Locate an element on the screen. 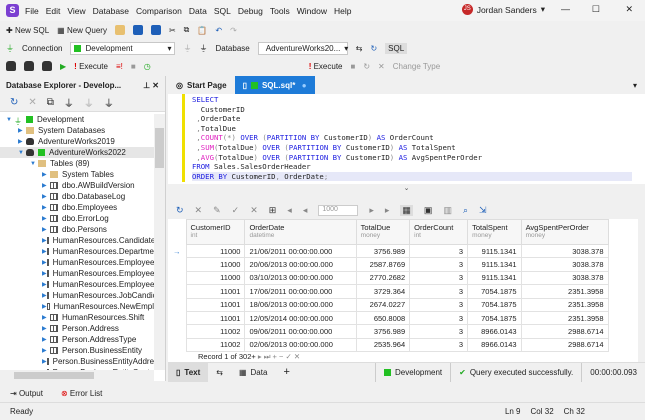 The height and width of the screenshot is (420, 645). undo-icon: ↶ is located at coordinates (218, 30).